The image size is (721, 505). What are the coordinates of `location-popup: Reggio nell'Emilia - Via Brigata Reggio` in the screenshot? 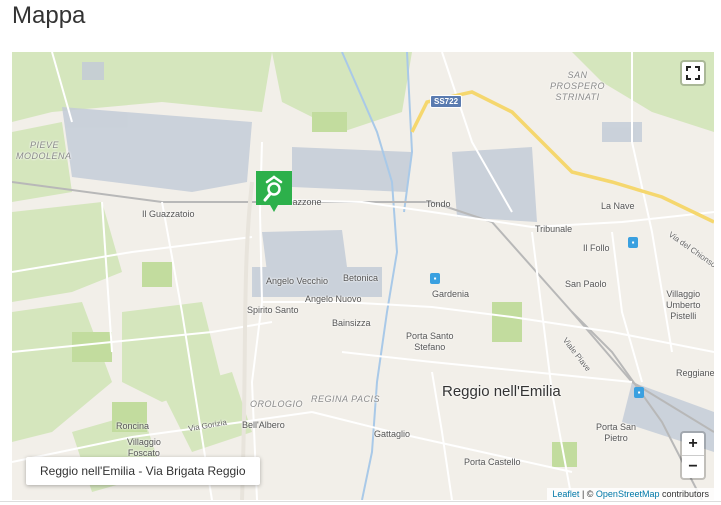 It's located at (143, 471).